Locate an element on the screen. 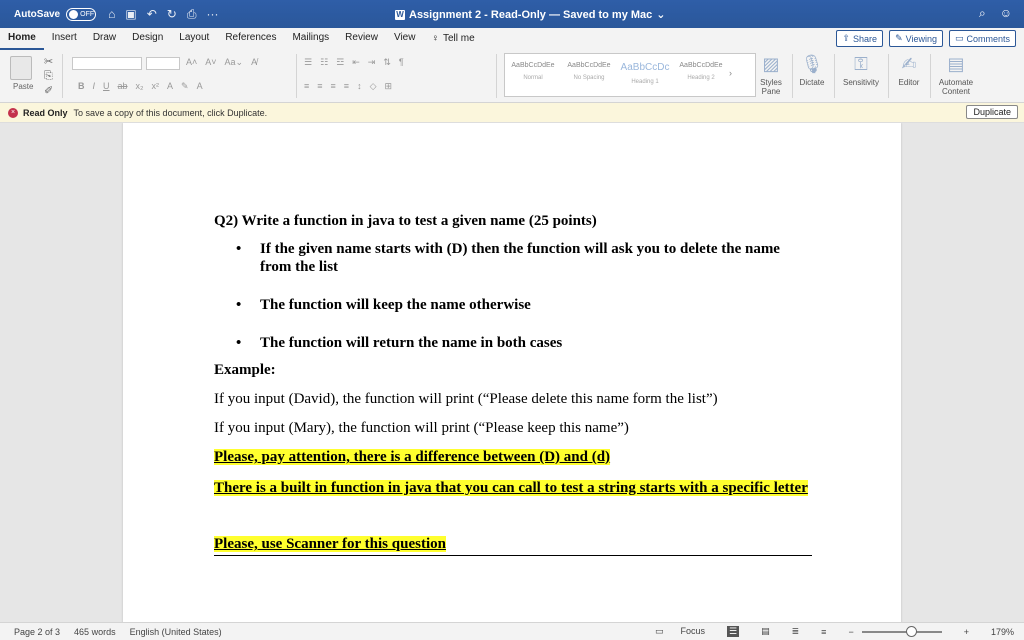 The height and width of the screenshot is (640, 1024). zoom-level: 179% is located at coordinates (1002, 632).